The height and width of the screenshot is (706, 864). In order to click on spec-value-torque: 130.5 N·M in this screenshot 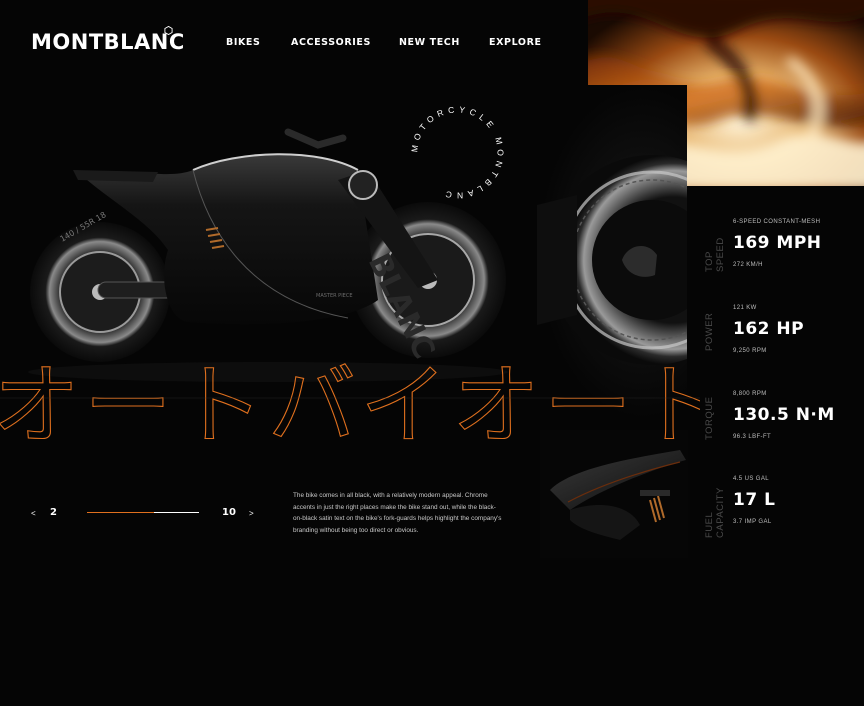, I will do `click(784, 415)`.